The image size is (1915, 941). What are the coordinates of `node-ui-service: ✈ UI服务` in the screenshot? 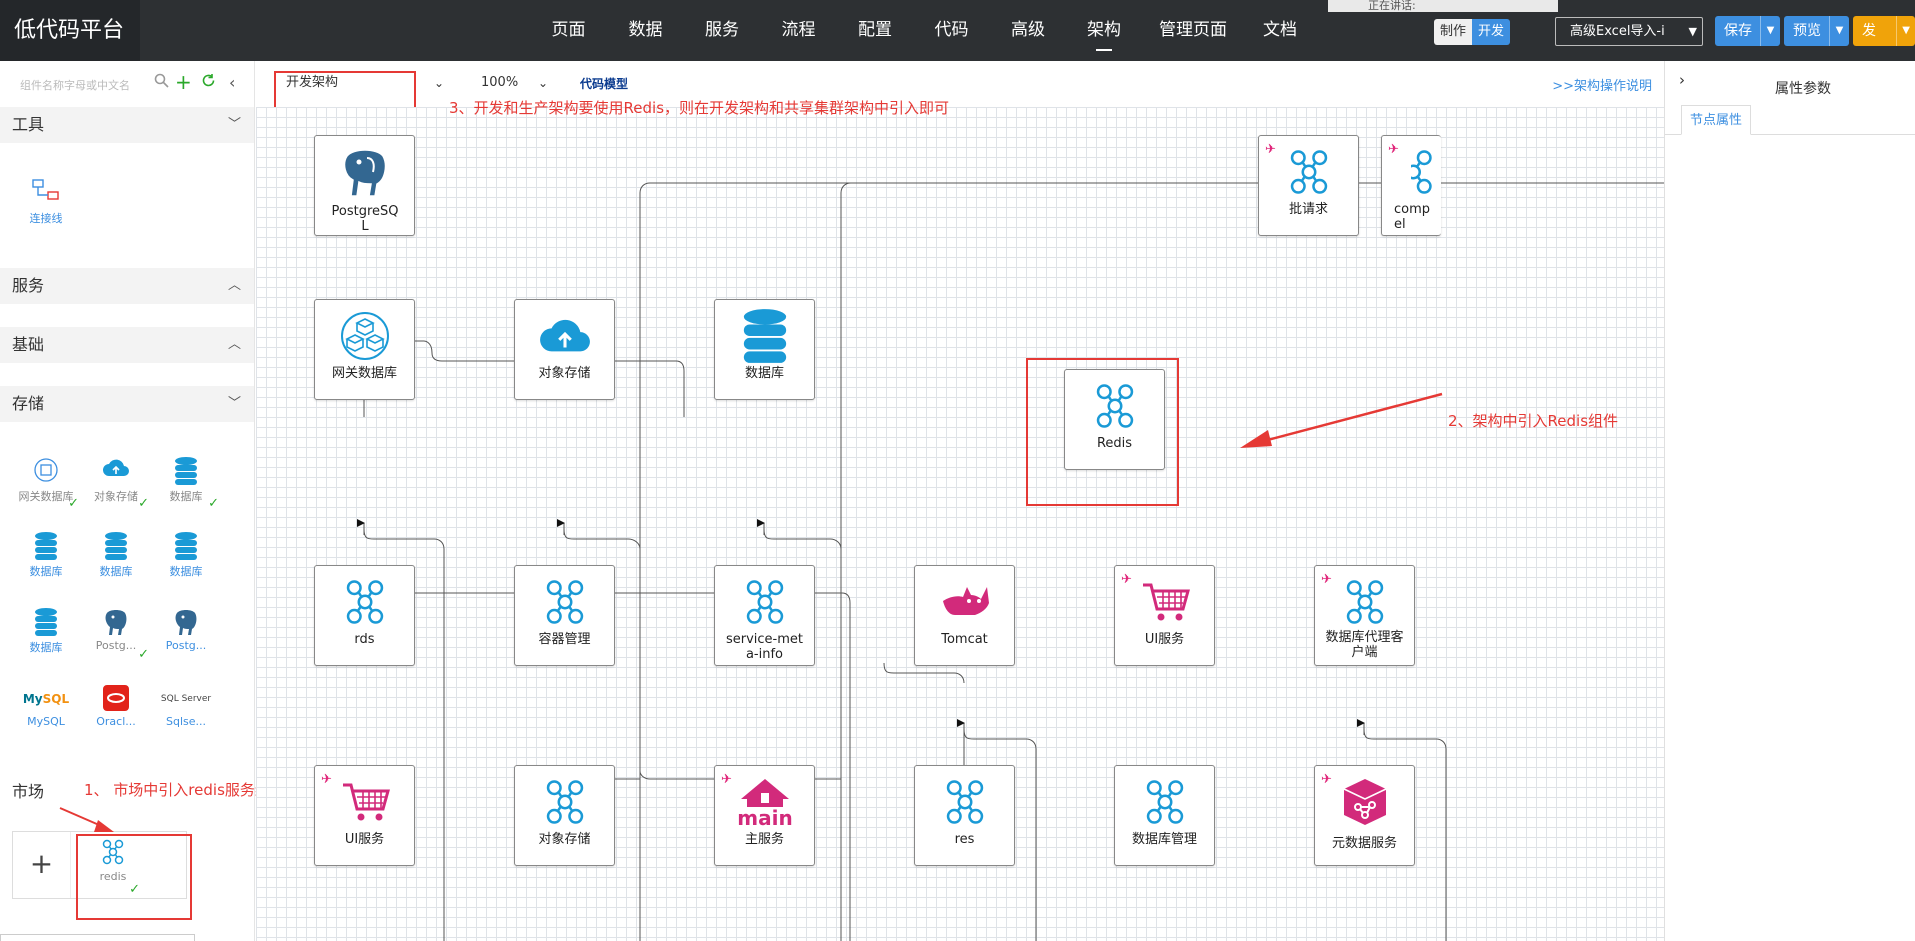 It's located at (1164, 615).